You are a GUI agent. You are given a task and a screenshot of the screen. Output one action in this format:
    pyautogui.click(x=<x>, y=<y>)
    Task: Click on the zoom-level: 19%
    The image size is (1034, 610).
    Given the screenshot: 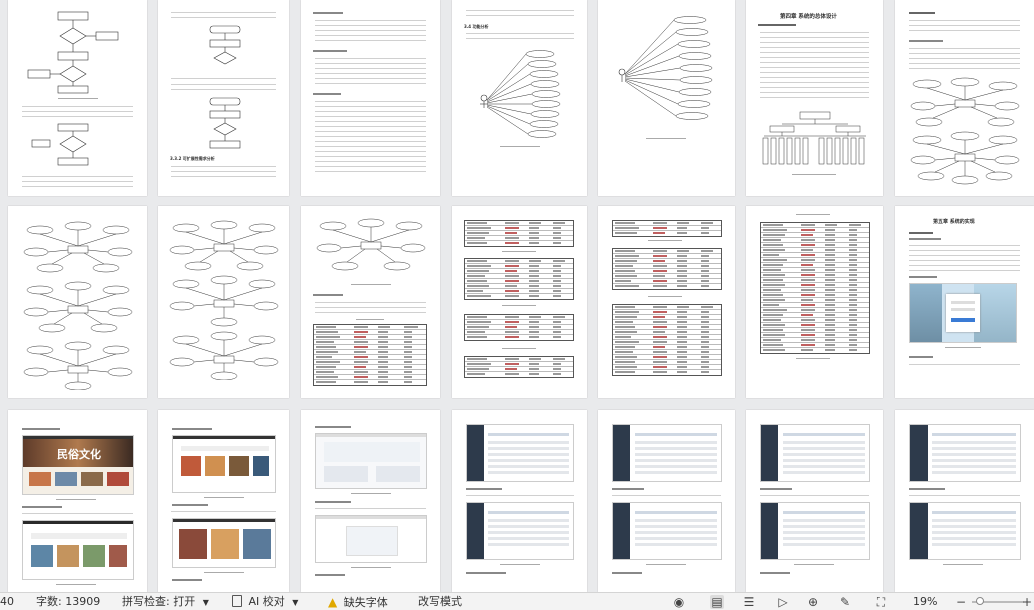 What is the action you would take?
    pyautogui.click(x=925, y=602)
    